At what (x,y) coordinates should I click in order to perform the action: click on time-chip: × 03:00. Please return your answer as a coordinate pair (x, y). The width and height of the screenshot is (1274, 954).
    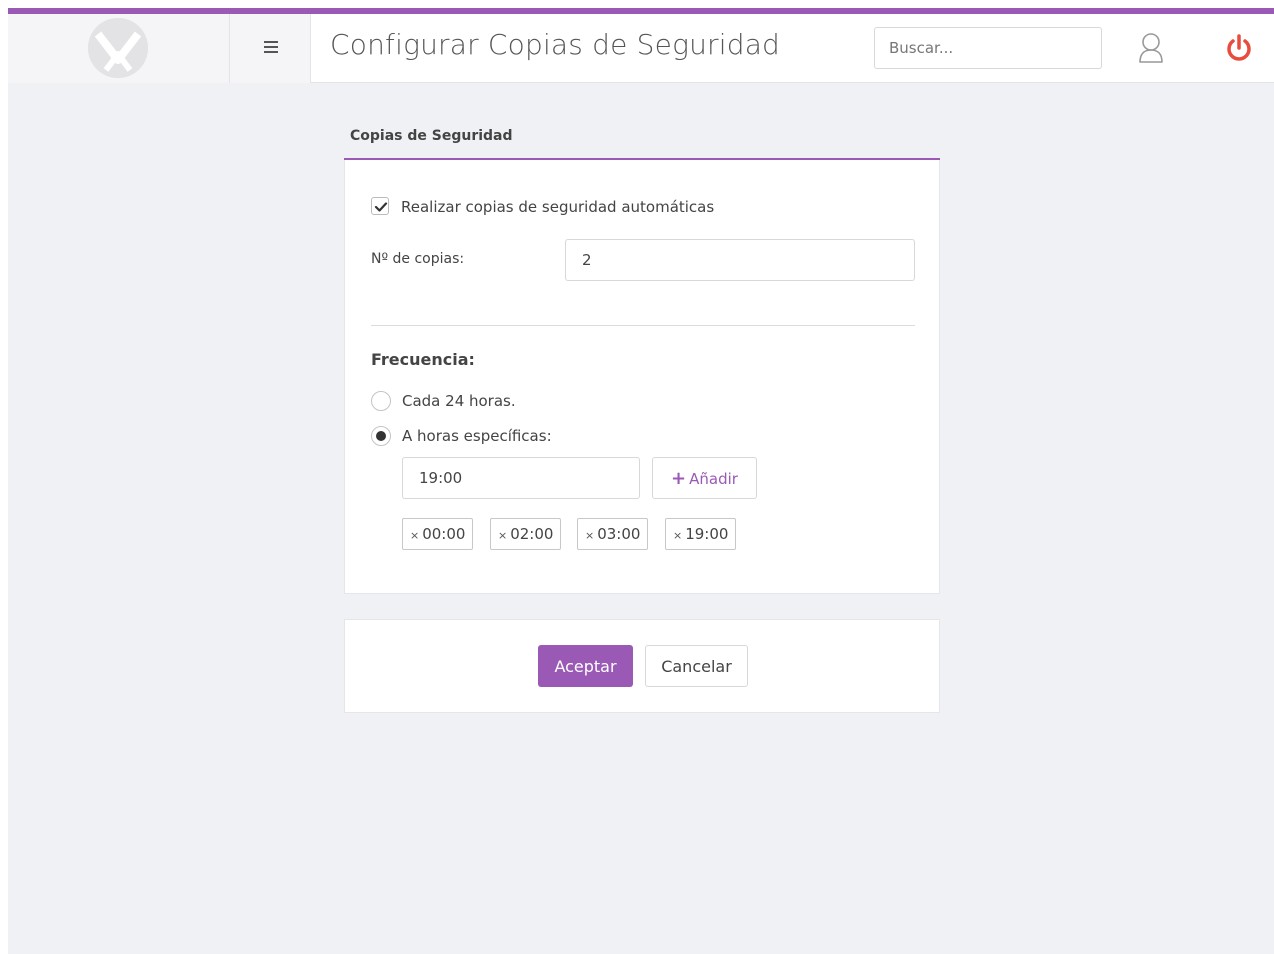
    Looking at the image, I should click on (613, 534).